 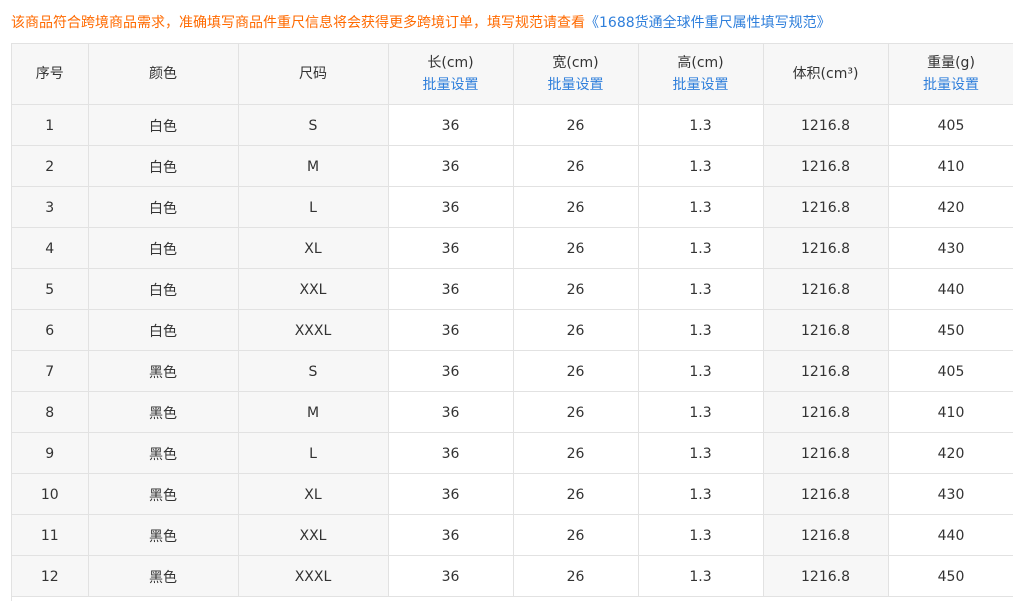 I want to click on cell-size: S, so click(x=313, y=371).